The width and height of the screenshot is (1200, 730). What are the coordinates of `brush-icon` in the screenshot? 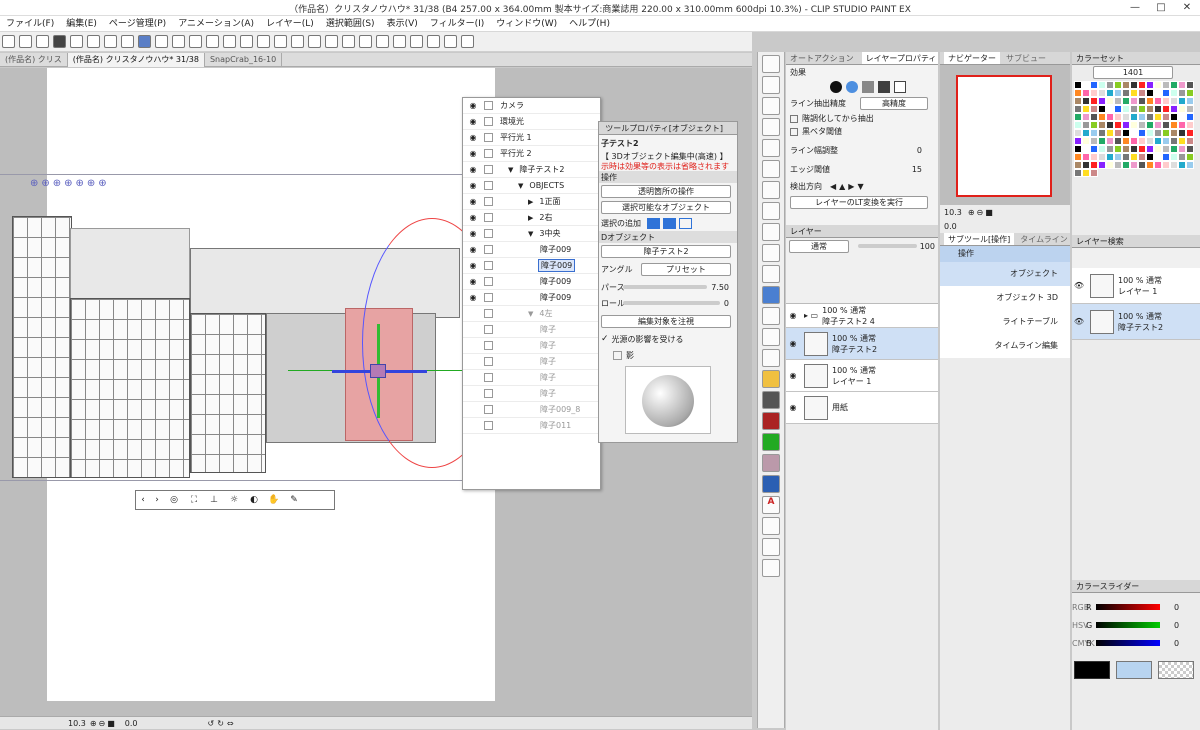 It's located at (771, 232).